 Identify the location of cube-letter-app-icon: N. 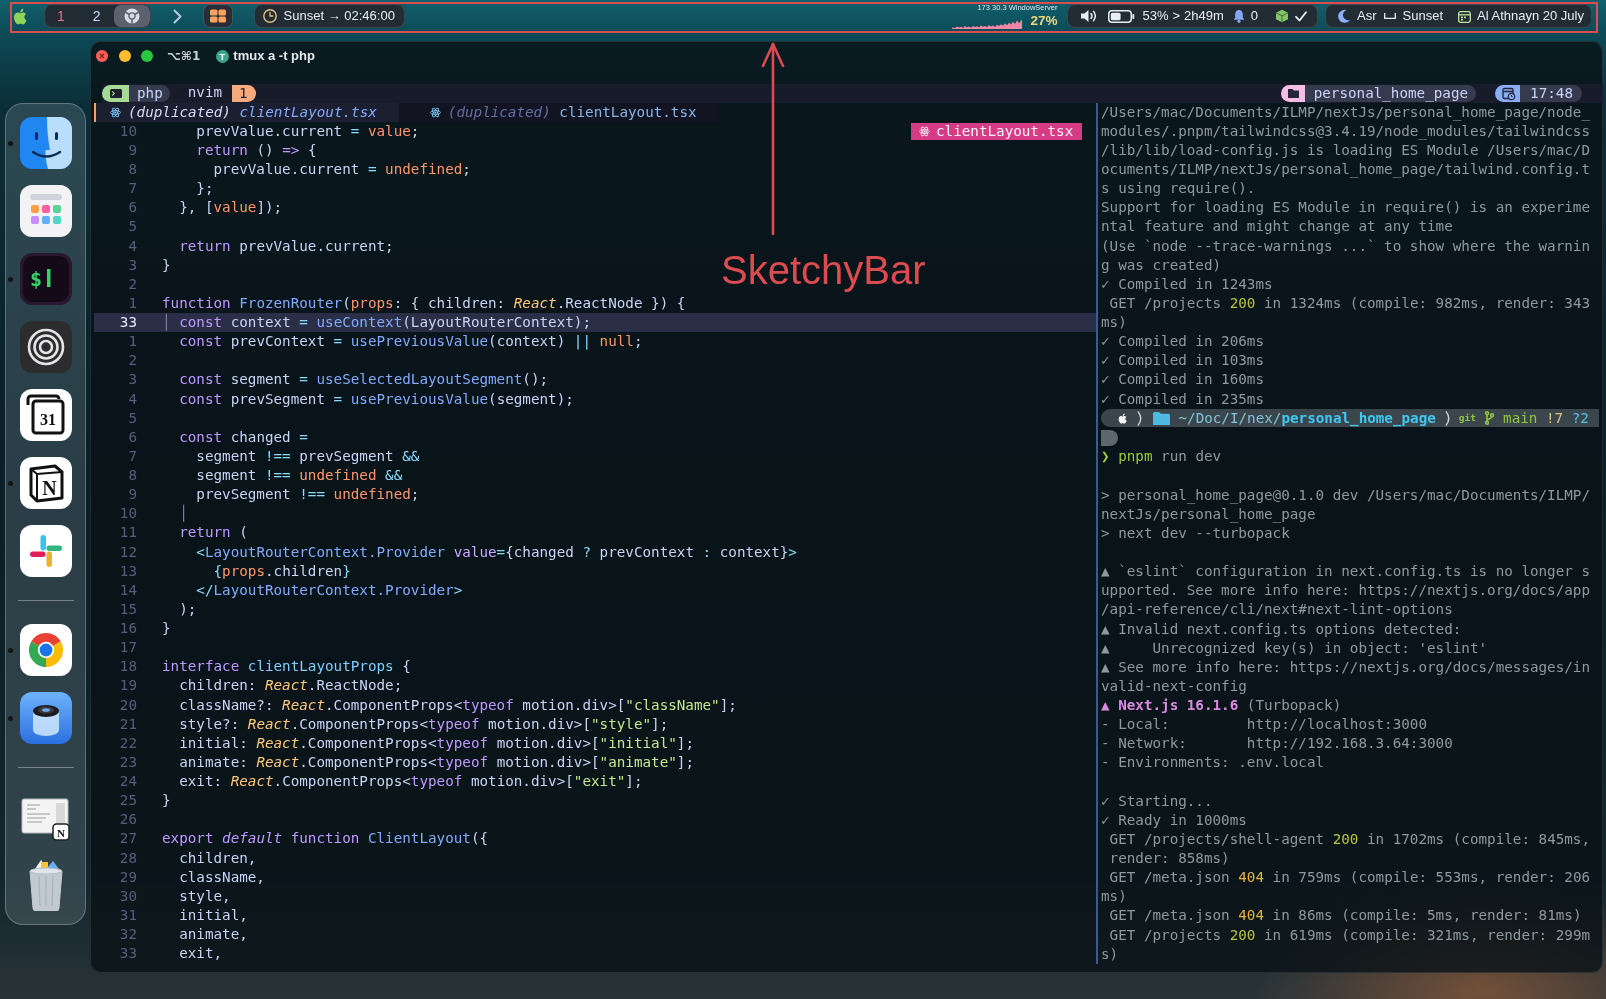
(45, 483).